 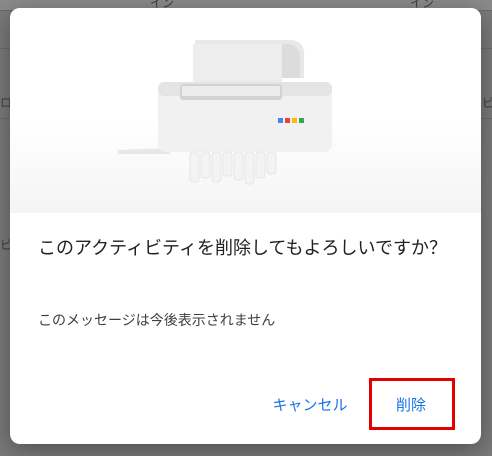 What do you see at coordinates (157, 321) in the screenshot?
I see `dialog-message: このメッセージは今後表示されません` at bounding box center [157, 321].